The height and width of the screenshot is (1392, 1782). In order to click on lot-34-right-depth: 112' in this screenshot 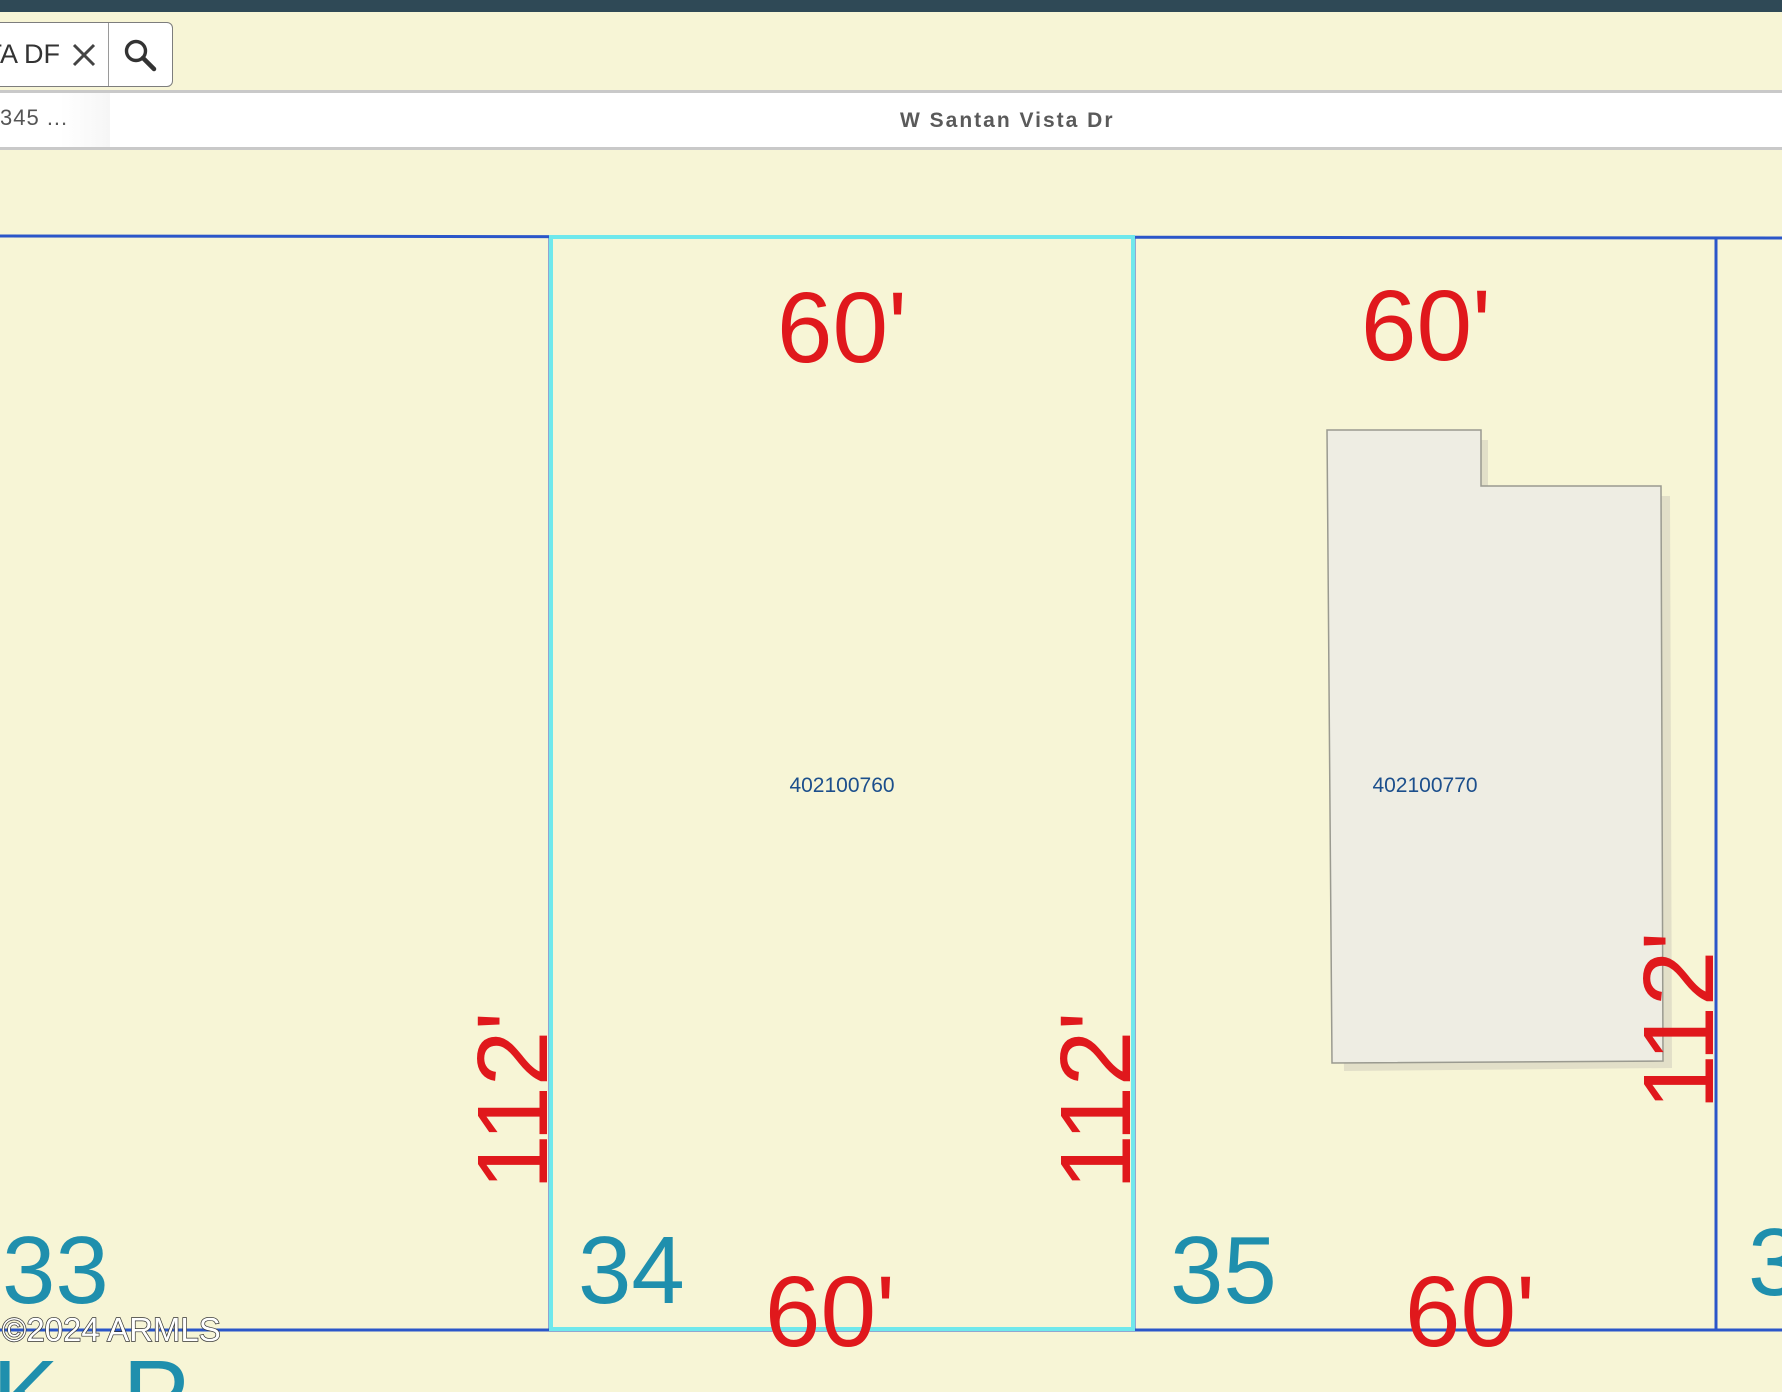, I will do `click(1096, 1100)`.